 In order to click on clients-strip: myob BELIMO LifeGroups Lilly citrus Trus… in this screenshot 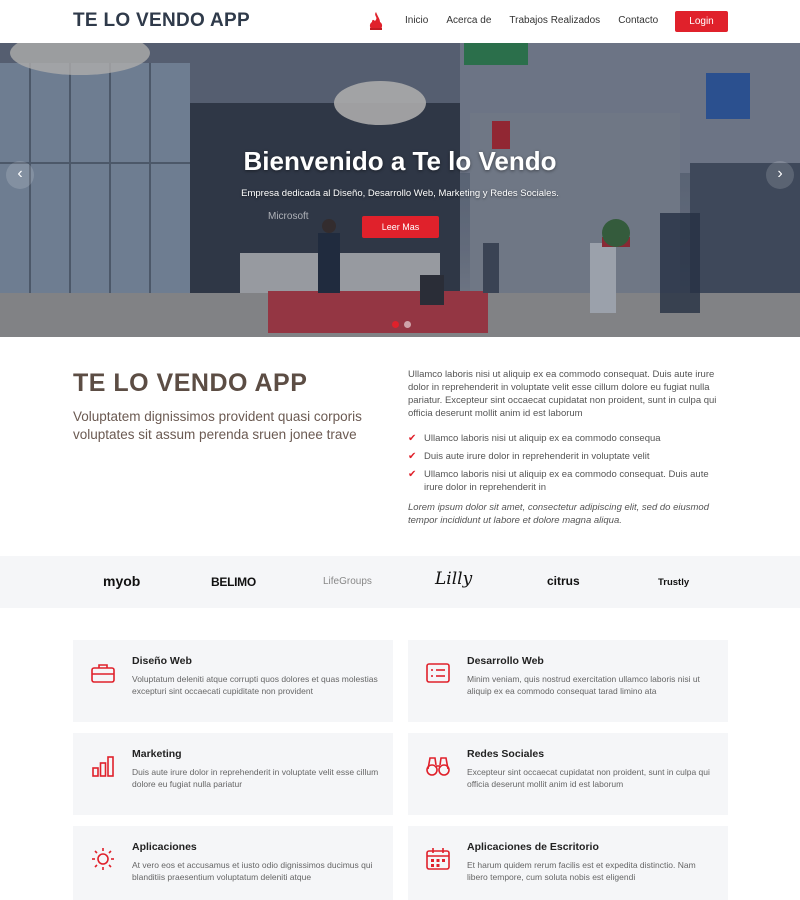, I will do `click(400, 582)`.